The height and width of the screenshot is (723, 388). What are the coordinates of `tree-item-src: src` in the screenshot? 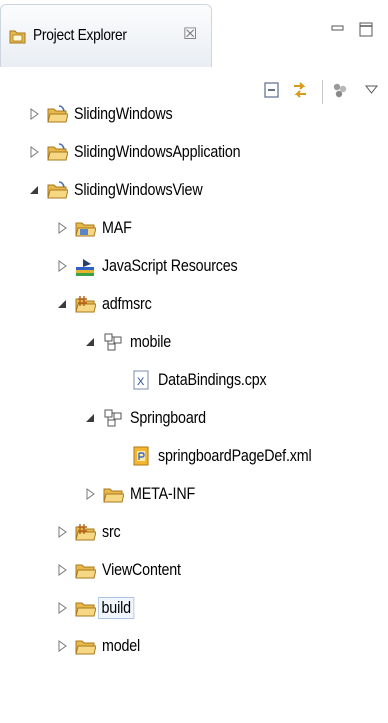 It's located at (90, 532).